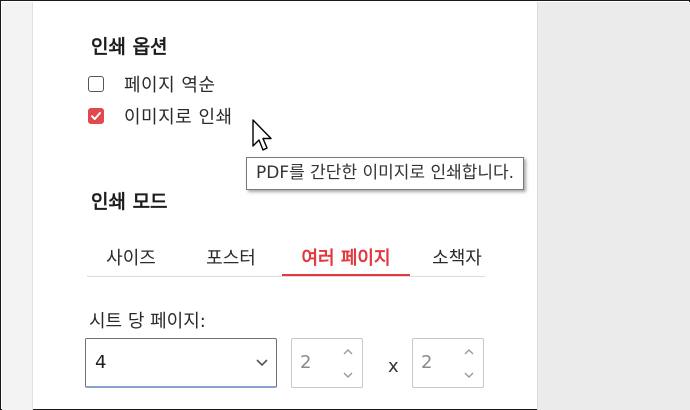 The height and width of the screenshot is (410, 690). I want to click on pages-per-sheet-label: 시트 당 페이지:, so click(147, 321).